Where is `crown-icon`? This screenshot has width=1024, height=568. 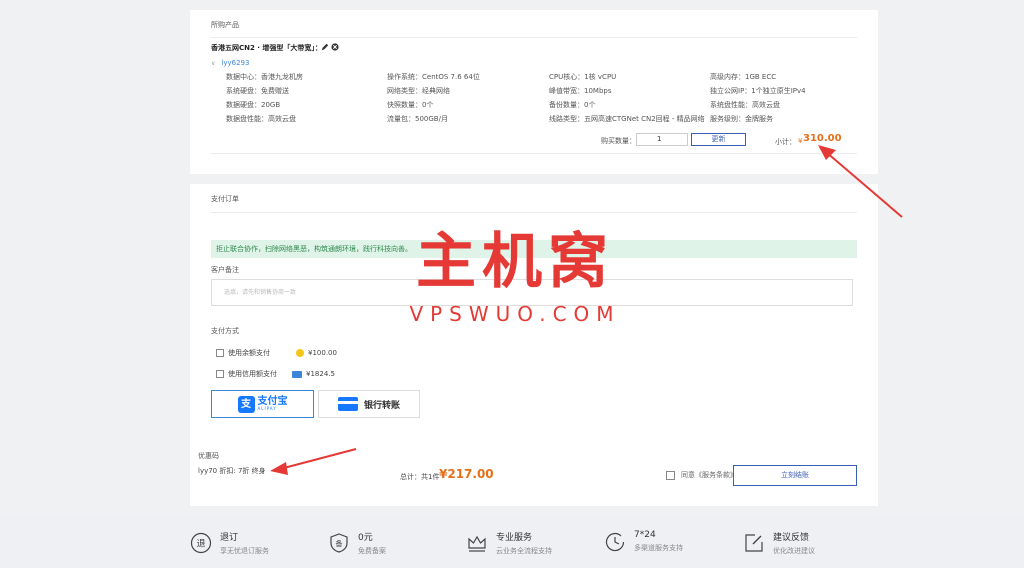
crown-icon is located at coordinates (477, 543).